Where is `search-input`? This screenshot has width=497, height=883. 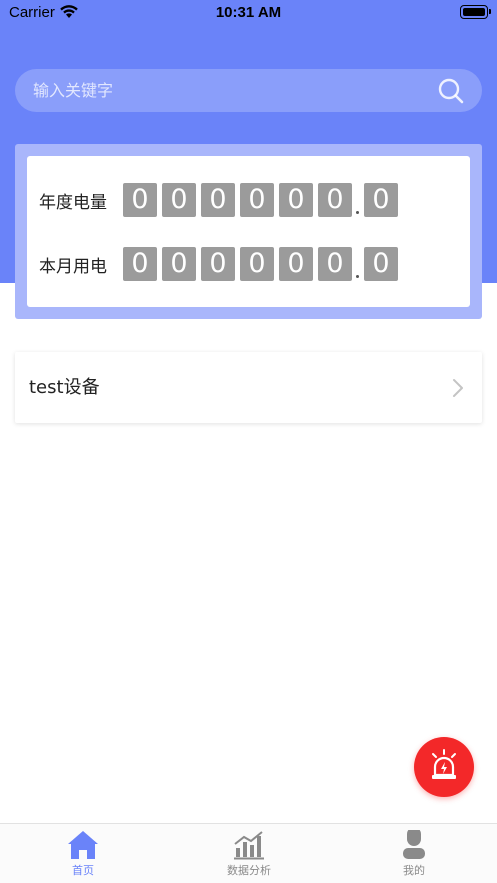 search-input is located at coordinates (233, 90).